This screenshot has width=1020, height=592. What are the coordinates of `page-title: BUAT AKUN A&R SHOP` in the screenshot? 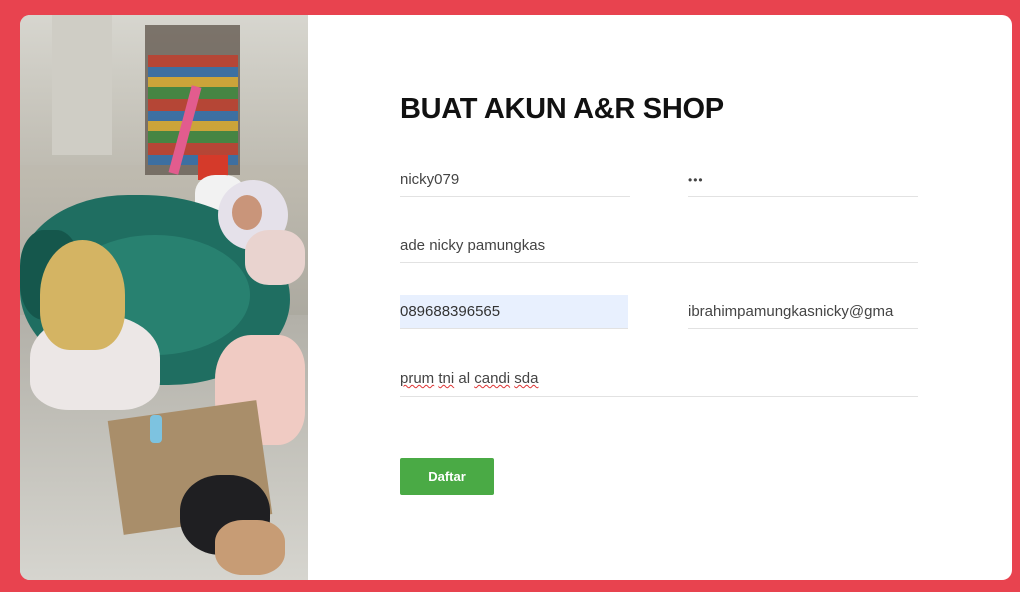 It's located at (562, 109).